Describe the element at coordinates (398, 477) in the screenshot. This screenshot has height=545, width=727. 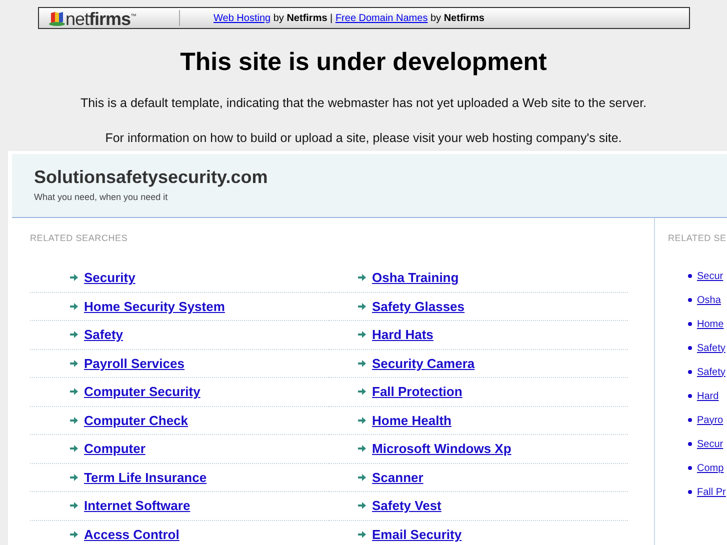
I see `search-link: Scanner` at that location.